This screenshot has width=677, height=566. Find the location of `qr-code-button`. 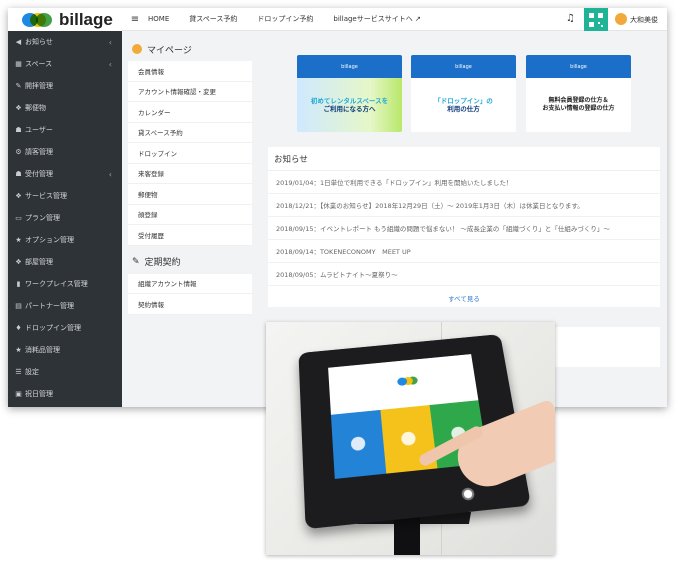

qr-code-button is located at coordinates (596, 19).